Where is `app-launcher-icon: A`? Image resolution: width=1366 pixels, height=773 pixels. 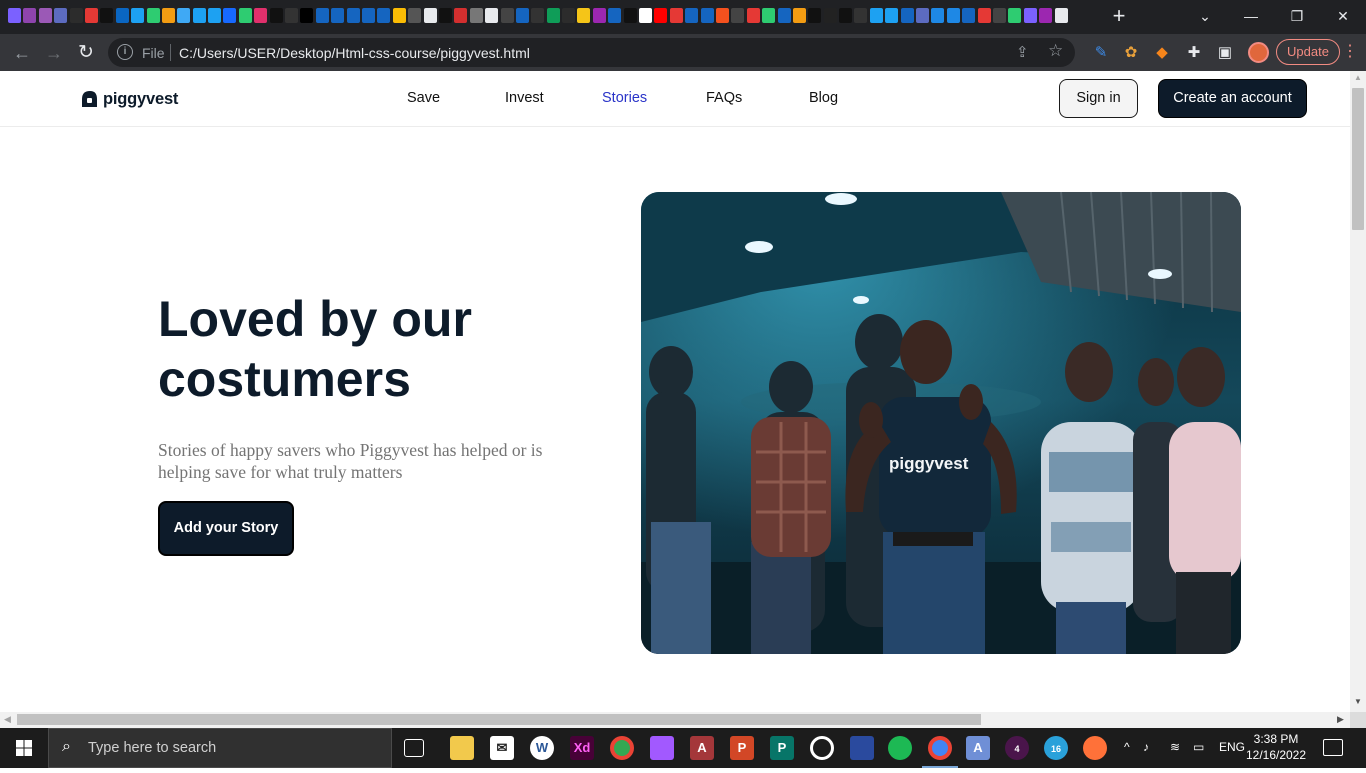
app-launcher-icon: A is located at coordinates (978, 748).